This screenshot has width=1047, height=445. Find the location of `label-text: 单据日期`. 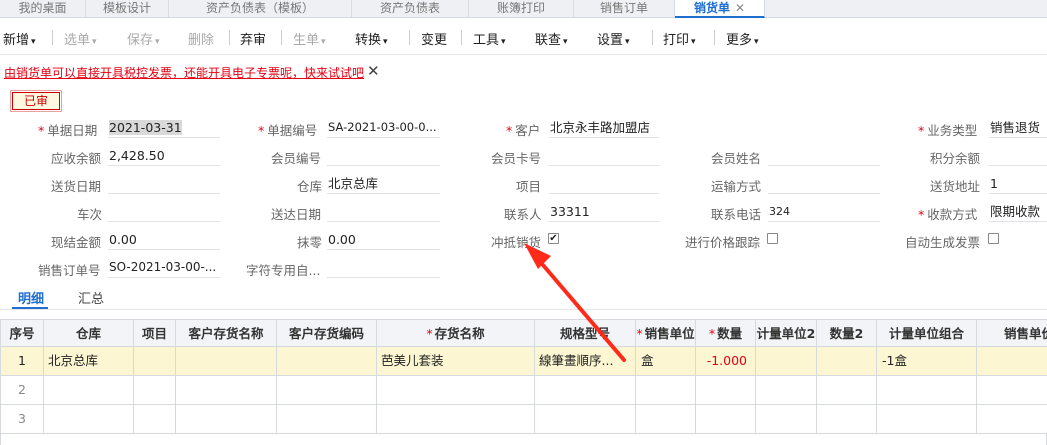

label-text: 单据日期 is located at coordinates (72, 130).